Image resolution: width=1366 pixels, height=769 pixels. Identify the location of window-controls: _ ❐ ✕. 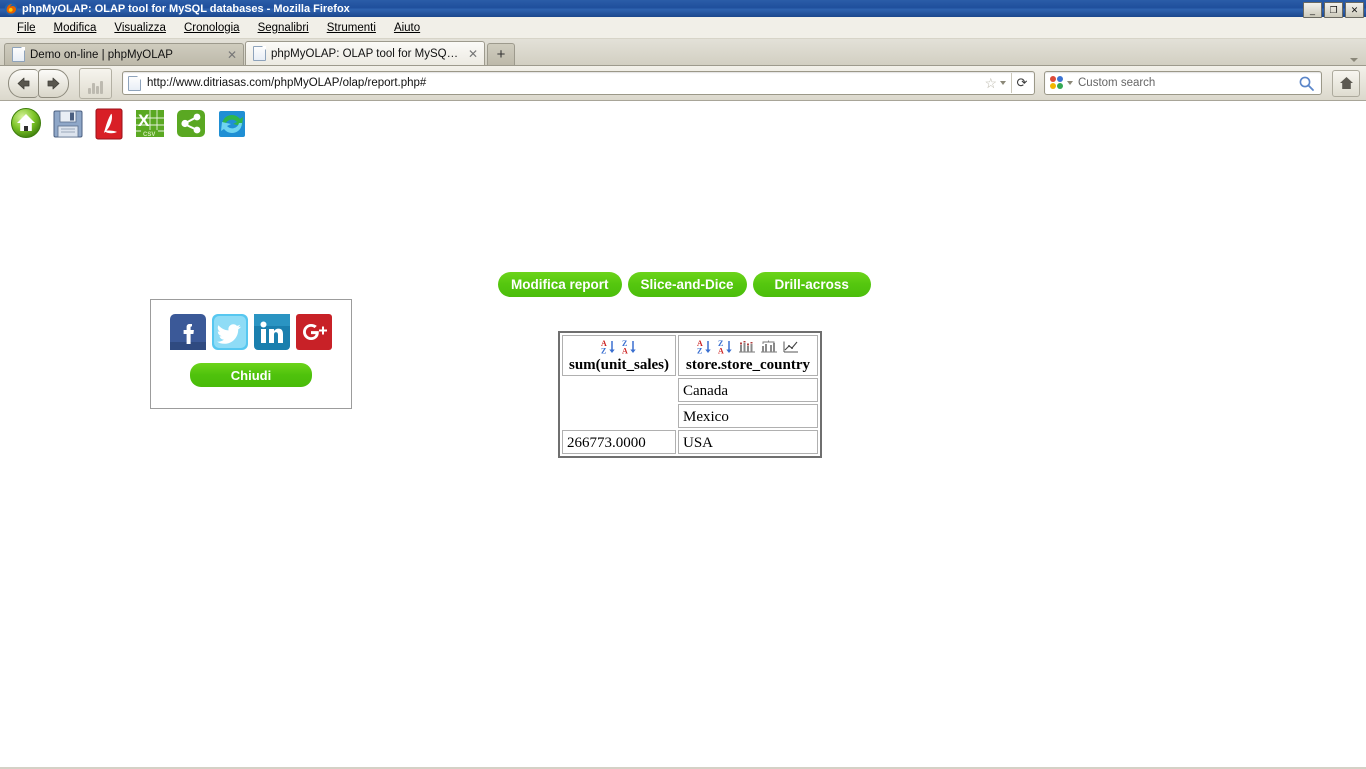
(1333, 10).